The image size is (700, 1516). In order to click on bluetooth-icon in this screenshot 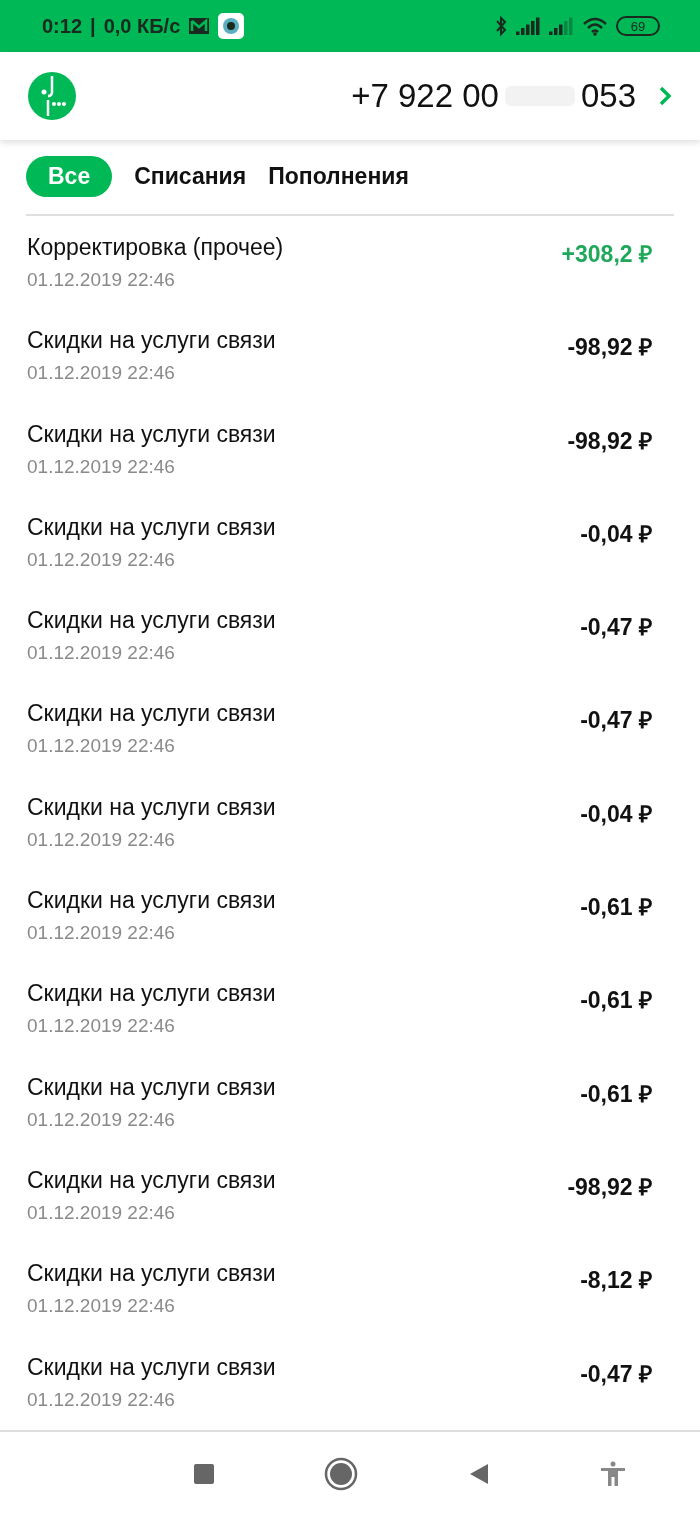, I will do `click(501, 26)`.